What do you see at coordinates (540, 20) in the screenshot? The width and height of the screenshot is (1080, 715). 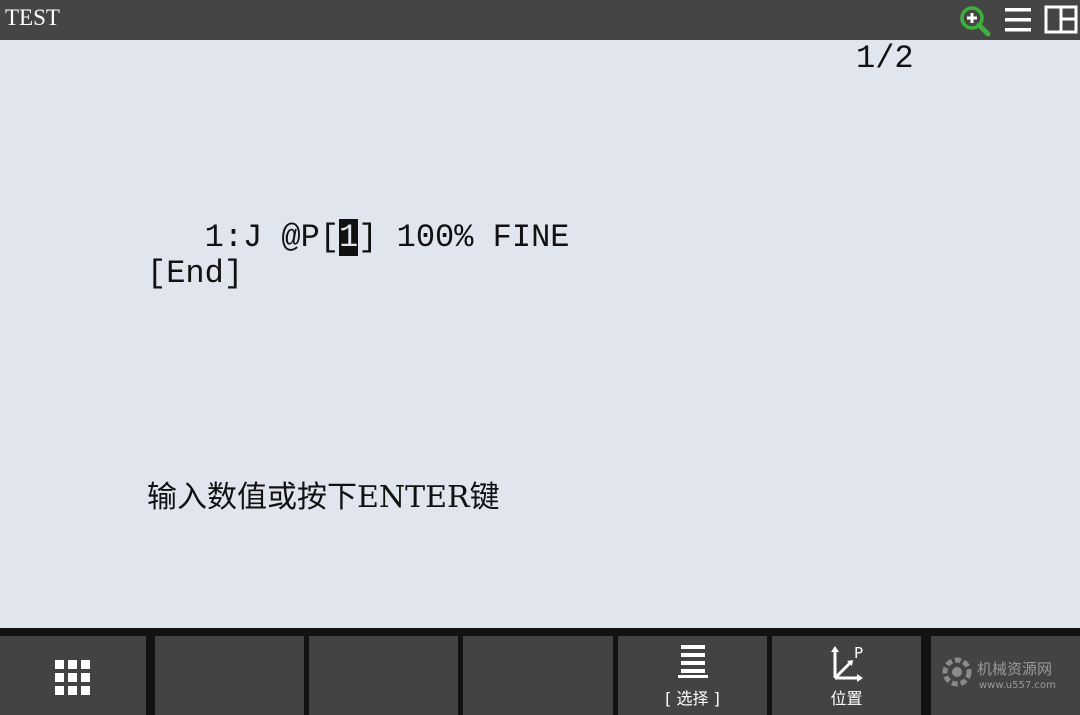 I see `title-bar: TEST` at bounding box center [540, 20].